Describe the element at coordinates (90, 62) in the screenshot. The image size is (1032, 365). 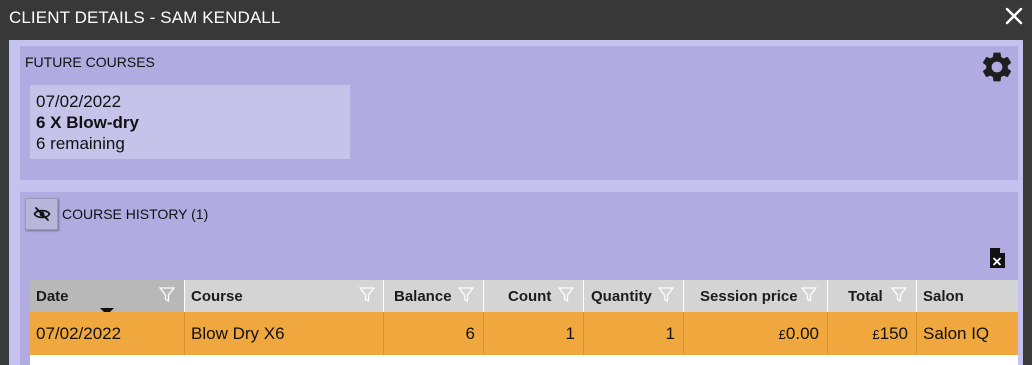
I see `future-courses-heading: FUTURE COURSES` at that location.